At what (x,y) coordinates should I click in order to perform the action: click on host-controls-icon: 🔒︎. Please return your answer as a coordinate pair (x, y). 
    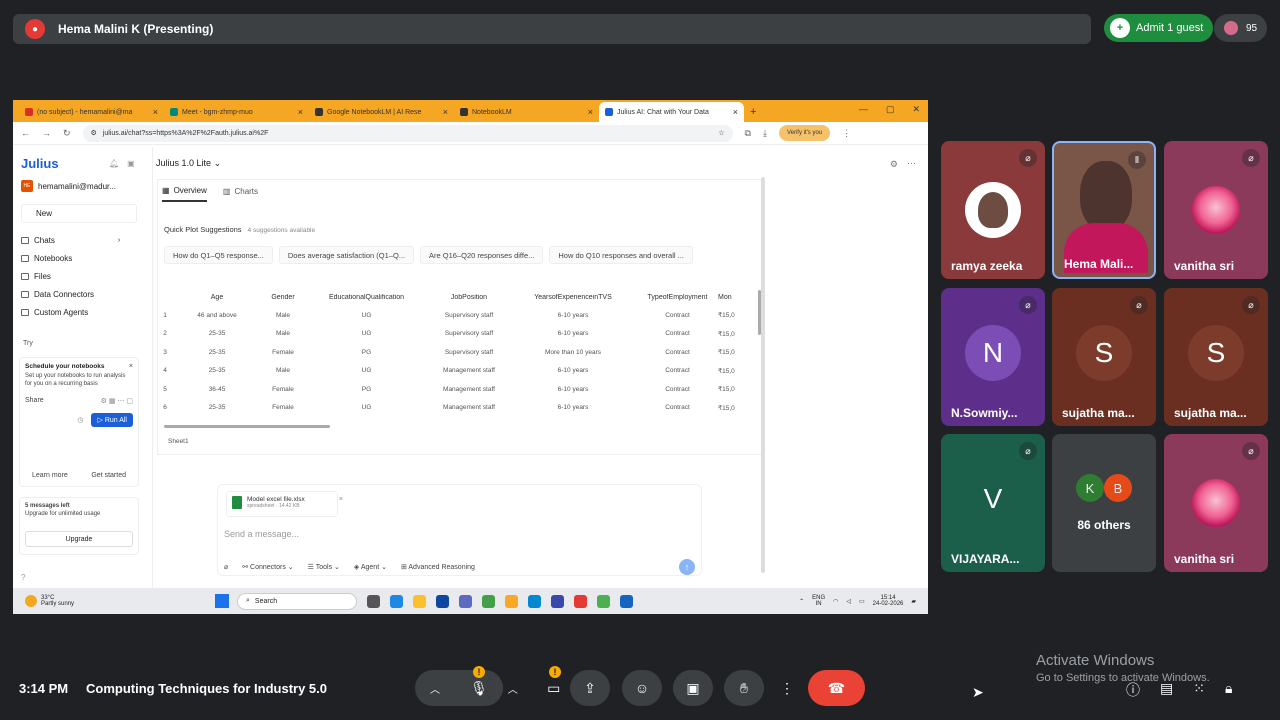
    Looking at the image, I should click on (1228, 690).